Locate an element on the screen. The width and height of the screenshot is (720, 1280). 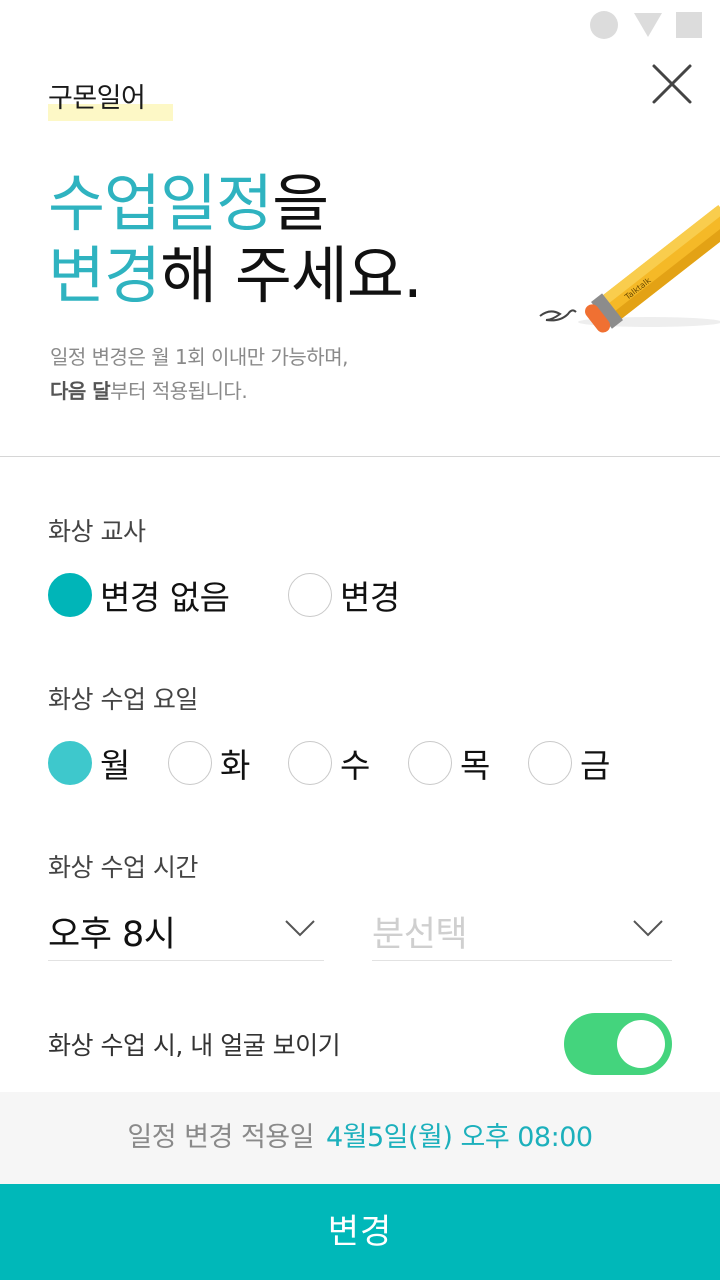
day-option-label: 금 is located at coordinates (595, 765).